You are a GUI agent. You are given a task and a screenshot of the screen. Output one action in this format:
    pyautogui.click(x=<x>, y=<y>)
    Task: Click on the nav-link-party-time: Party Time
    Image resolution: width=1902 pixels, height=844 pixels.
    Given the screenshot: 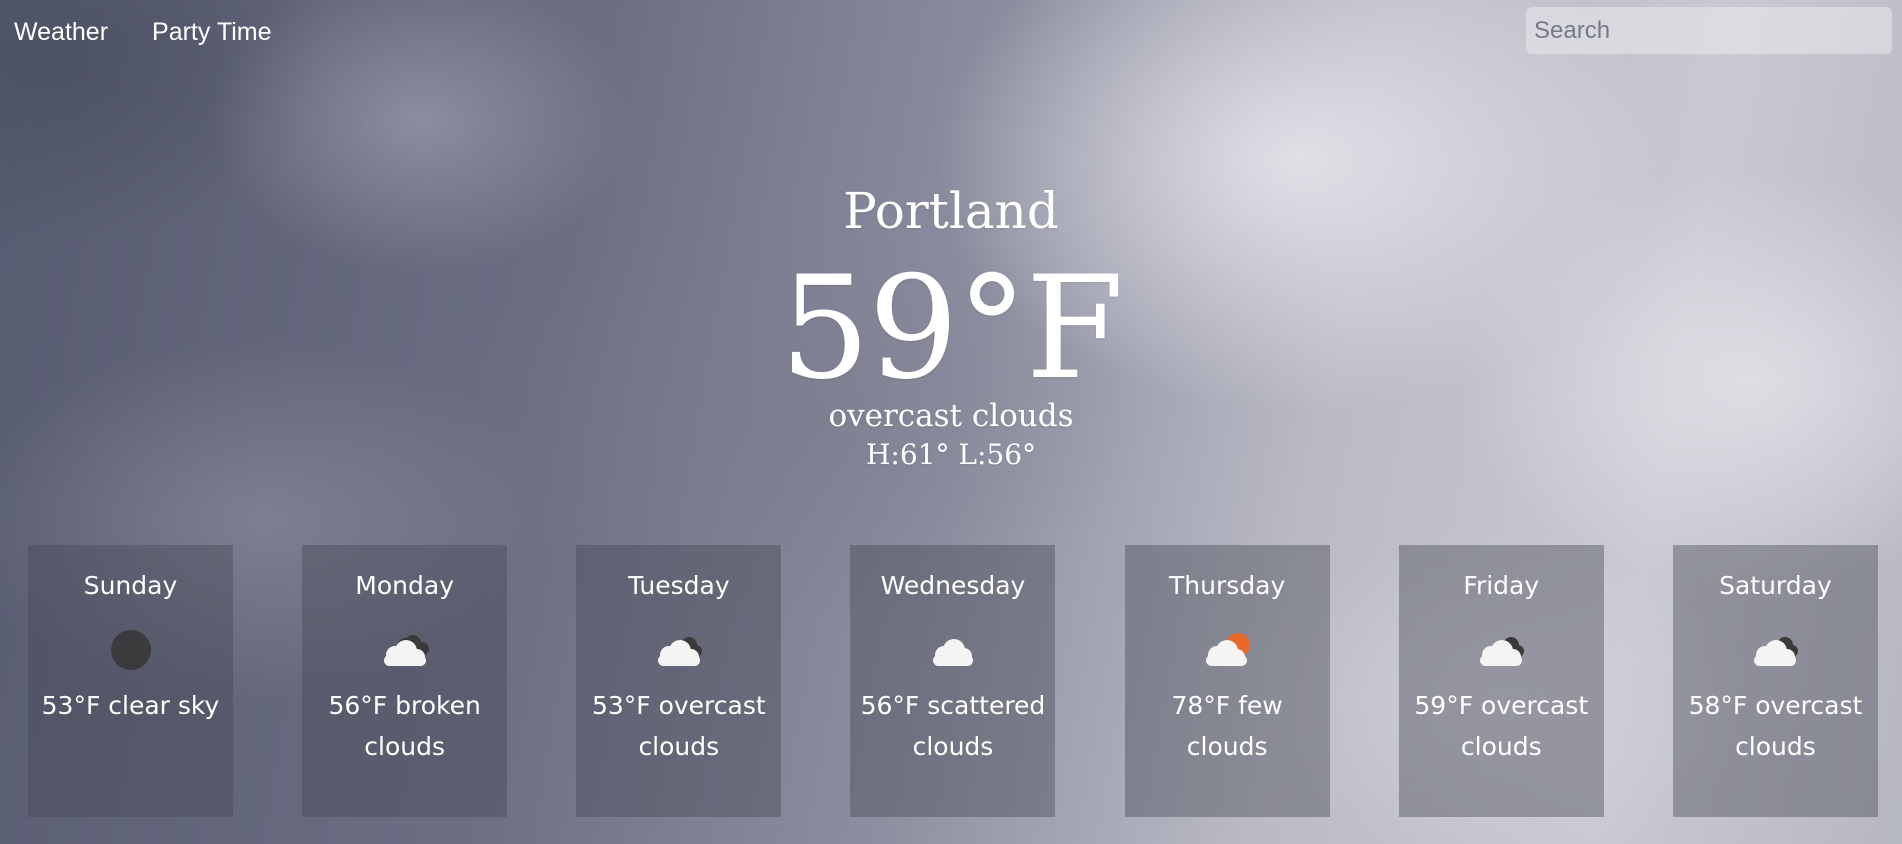 What is the action you would take?
    pyautogui.click(x=211, y=32)
    